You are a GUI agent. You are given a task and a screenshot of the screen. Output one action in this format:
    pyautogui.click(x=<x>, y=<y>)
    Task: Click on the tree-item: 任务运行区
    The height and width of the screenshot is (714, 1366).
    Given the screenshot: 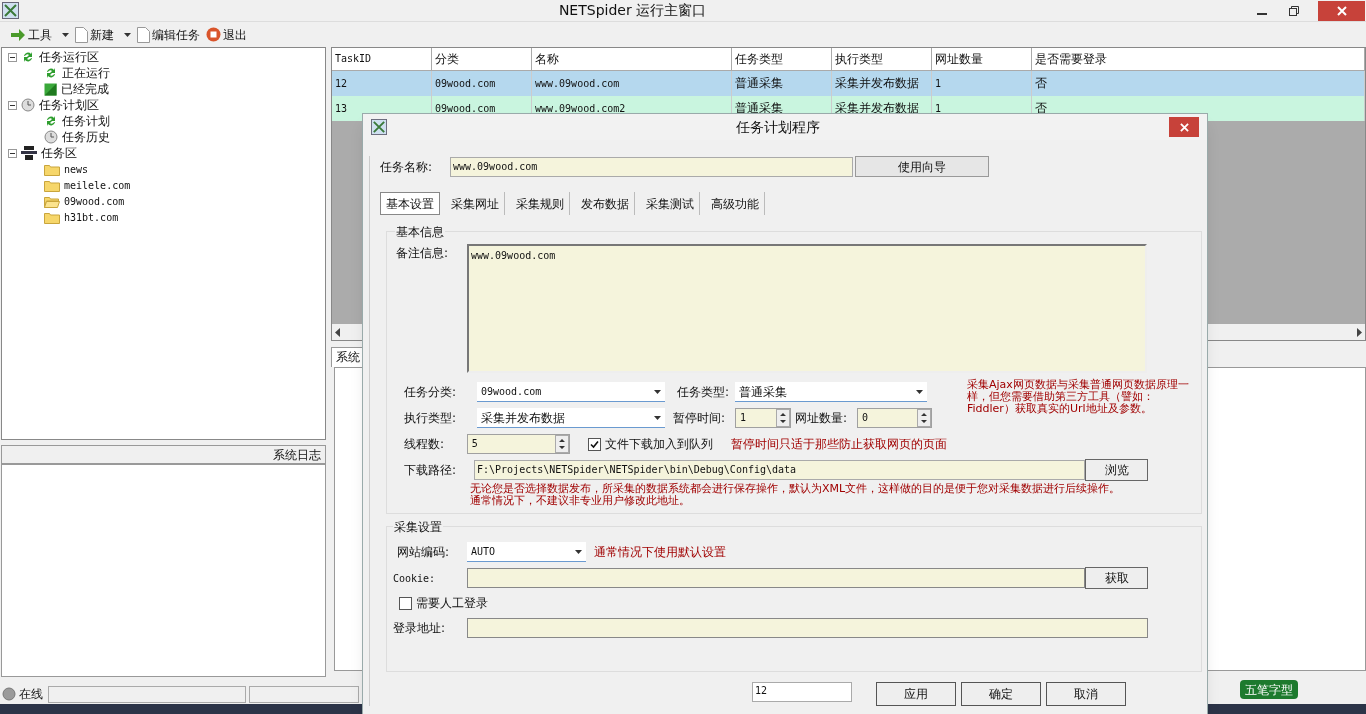 What is the action you would take?
    pyautogui.click(x=69, y=57)
    